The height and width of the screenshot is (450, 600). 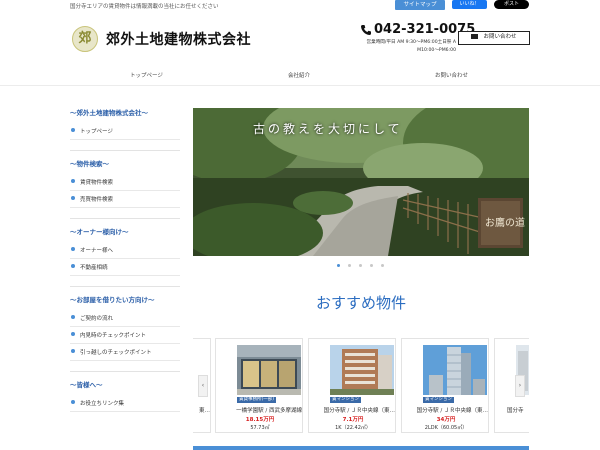 What do you see at coordinates (366, 30) in the screenshot?
I see `phone-icon` at bounding box center [366, 30].